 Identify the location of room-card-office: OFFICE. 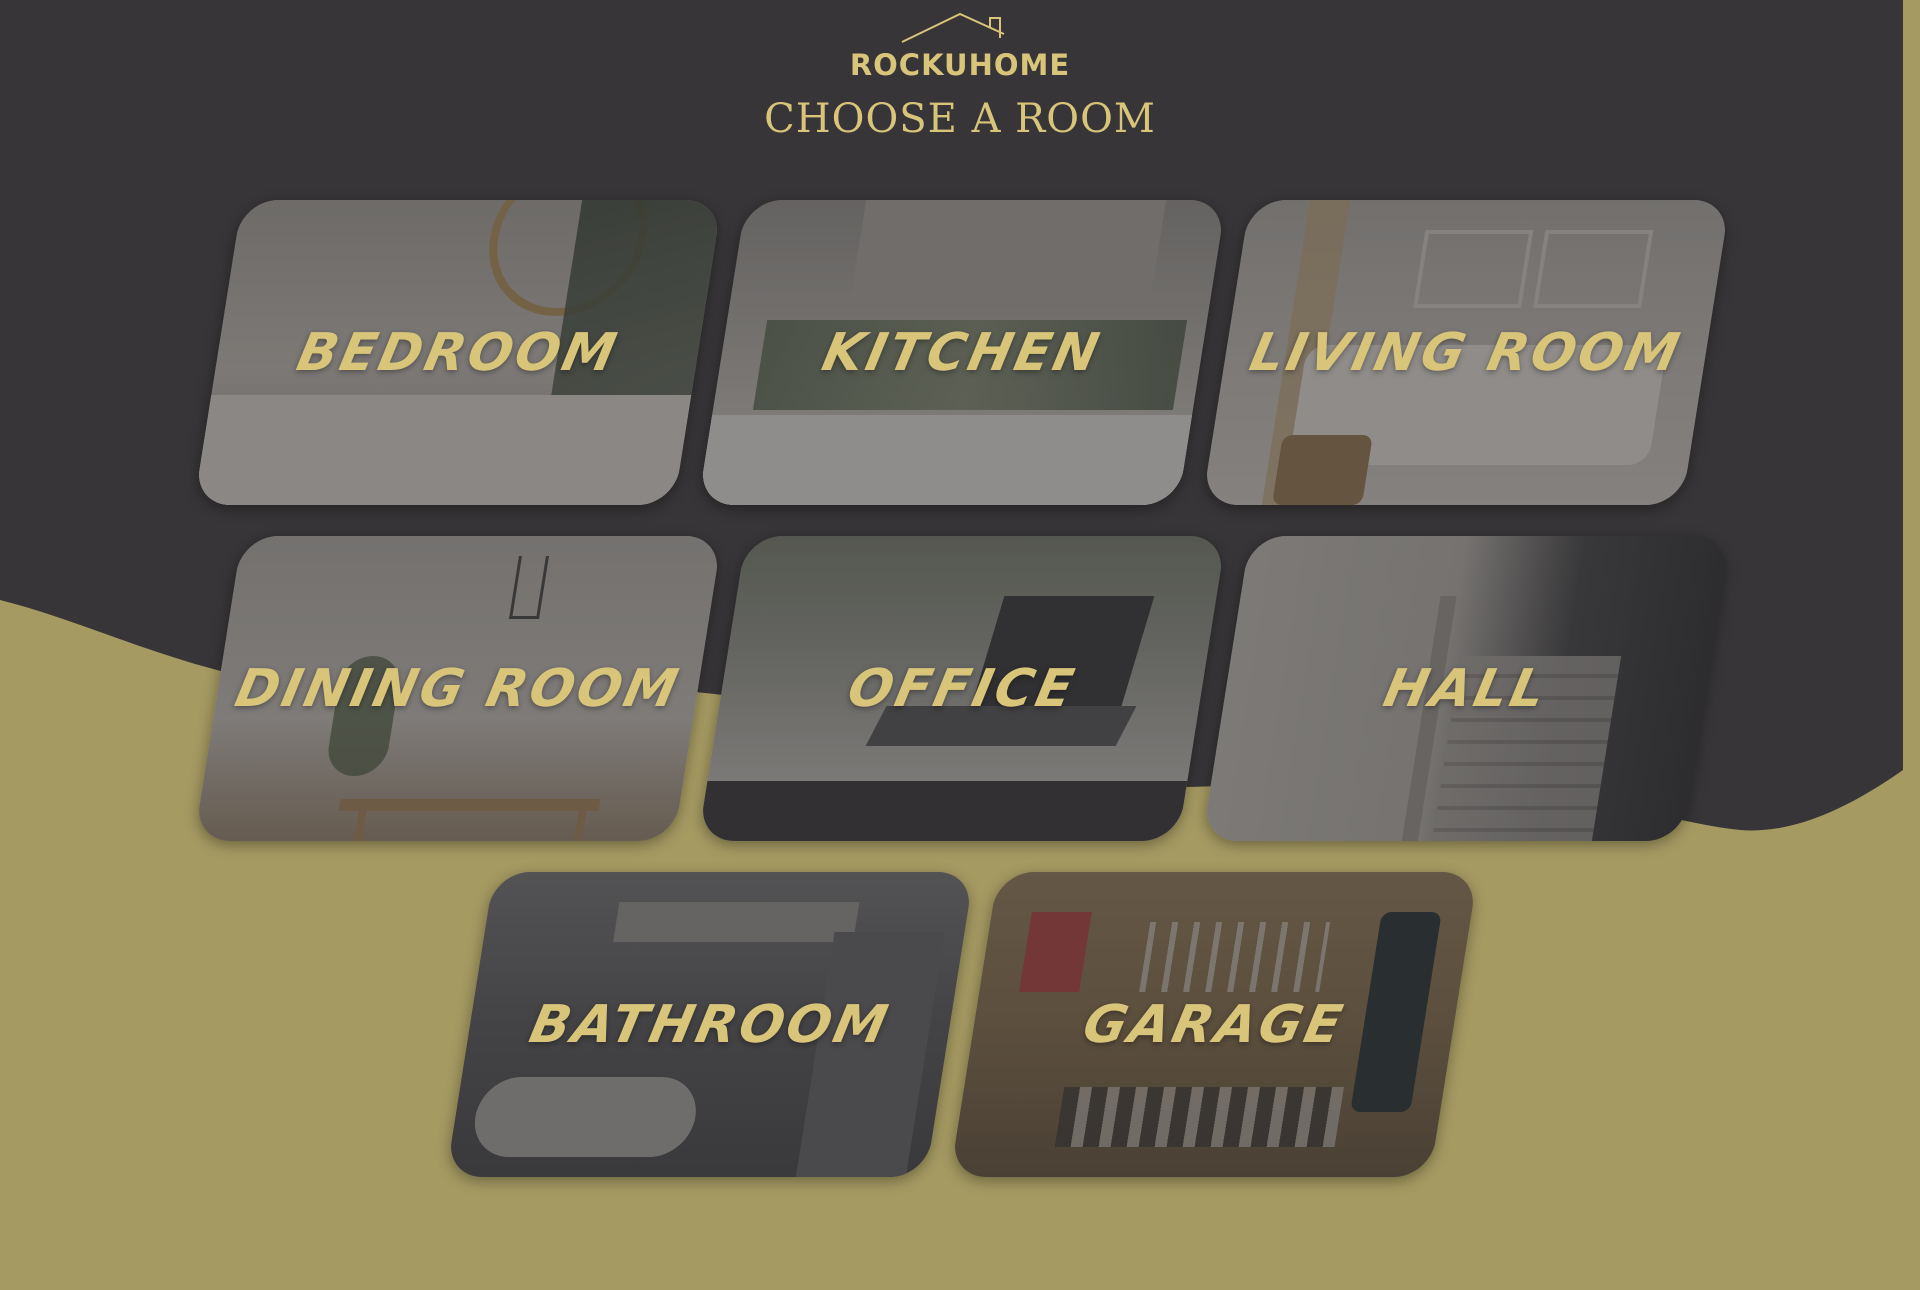
(962, 688).